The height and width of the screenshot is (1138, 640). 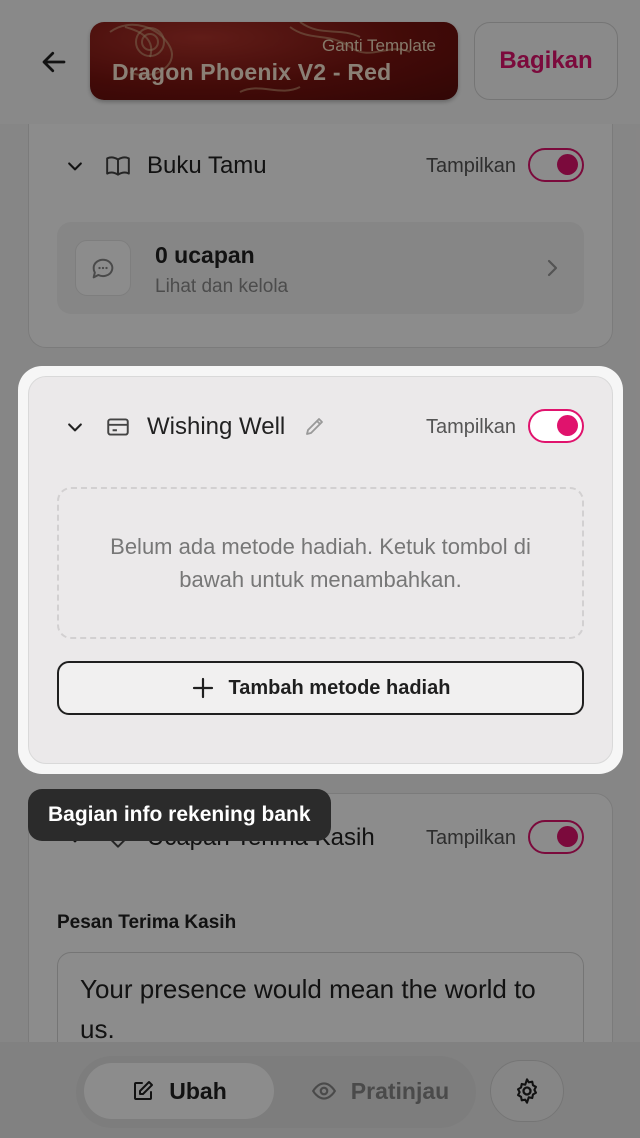 I want to click on chevron-down-icon, so click(x=75, y=427).